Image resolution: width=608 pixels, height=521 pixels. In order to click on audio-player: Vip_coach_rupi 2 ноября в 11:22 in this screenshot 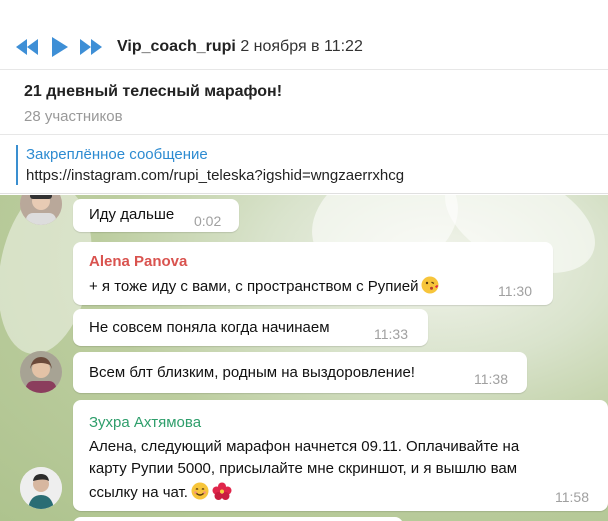, I will do `click(304, 47)`.